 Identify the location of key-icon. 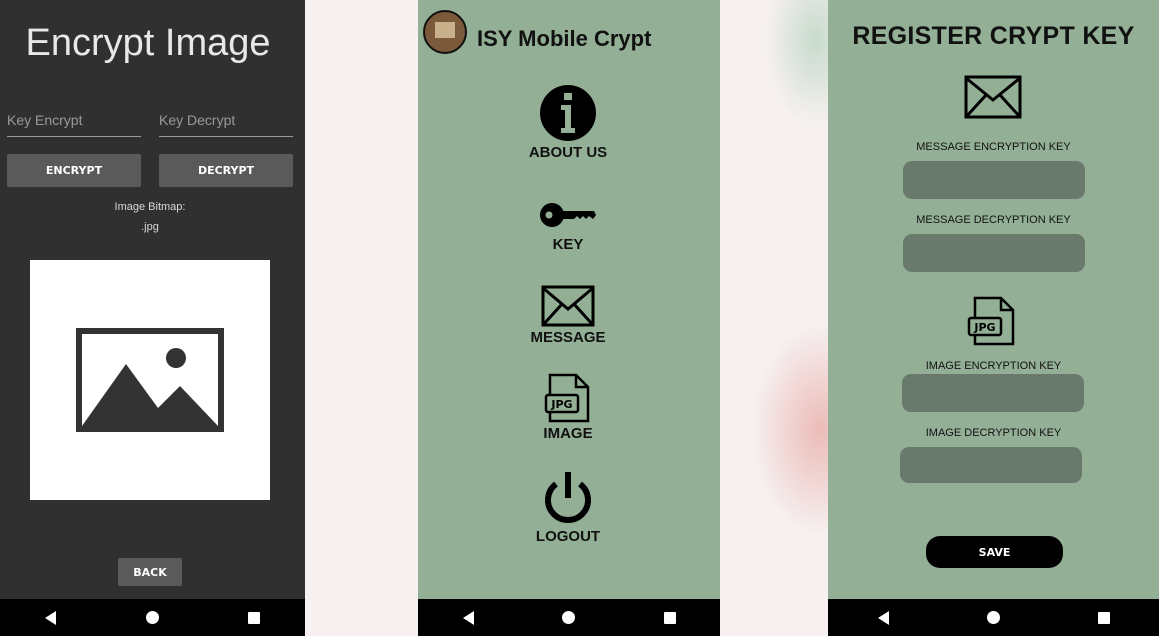
(568, 215).